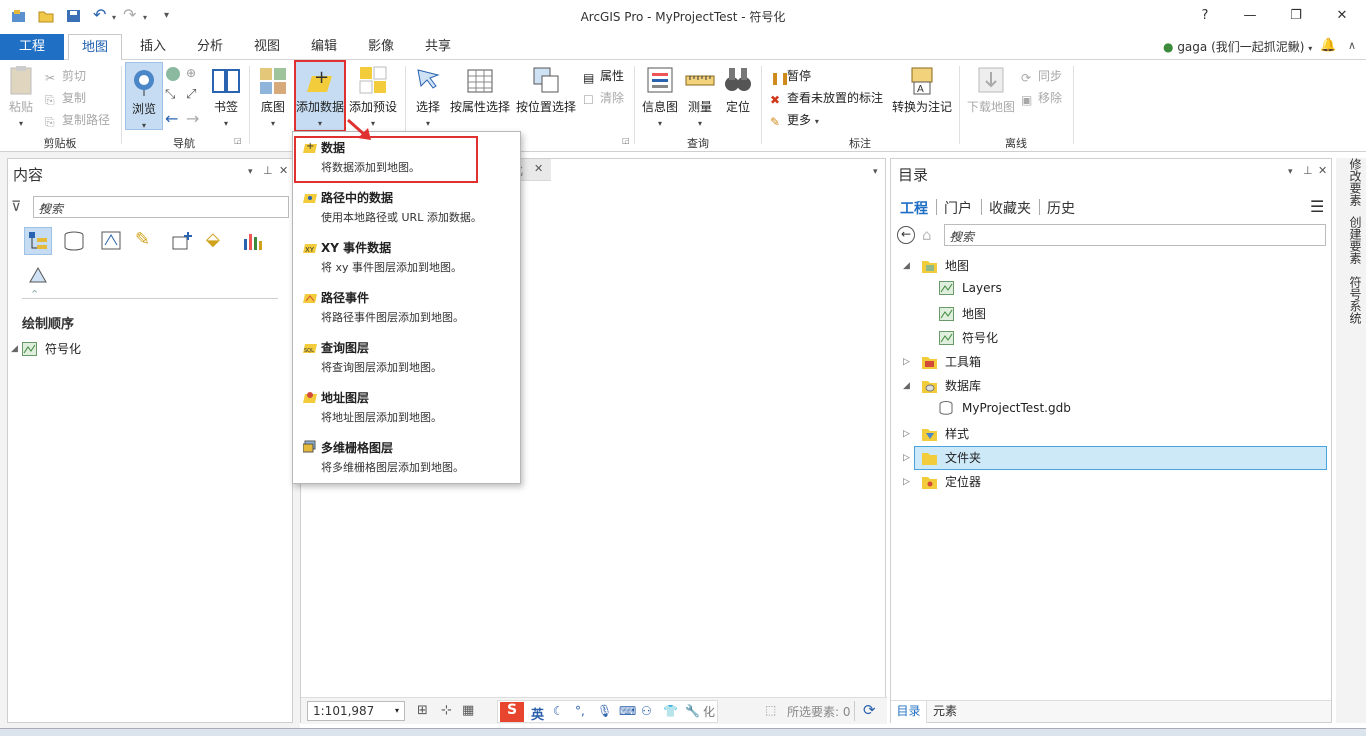 This screenshot has width=1366, height=736. What do you see at coordinates (192, 118) in the screenshot?
I see `forward-arrow-icon: →` at bounding box center [192, 118].